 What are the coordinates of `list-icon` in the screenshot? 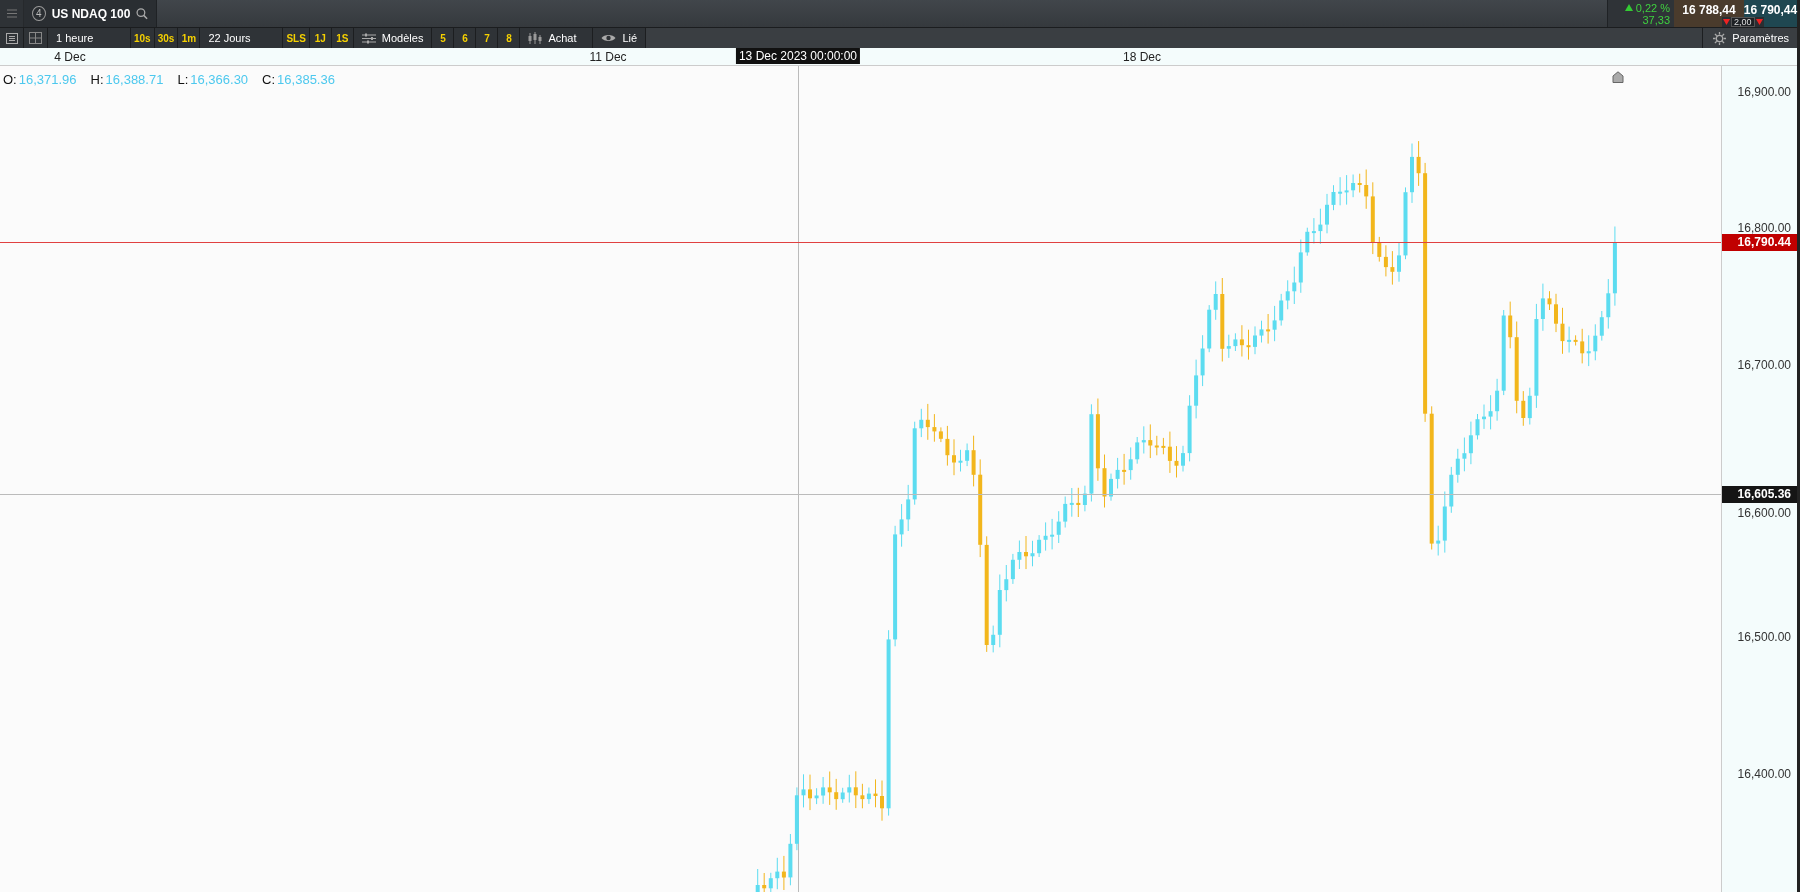 It's located at (11, 38).